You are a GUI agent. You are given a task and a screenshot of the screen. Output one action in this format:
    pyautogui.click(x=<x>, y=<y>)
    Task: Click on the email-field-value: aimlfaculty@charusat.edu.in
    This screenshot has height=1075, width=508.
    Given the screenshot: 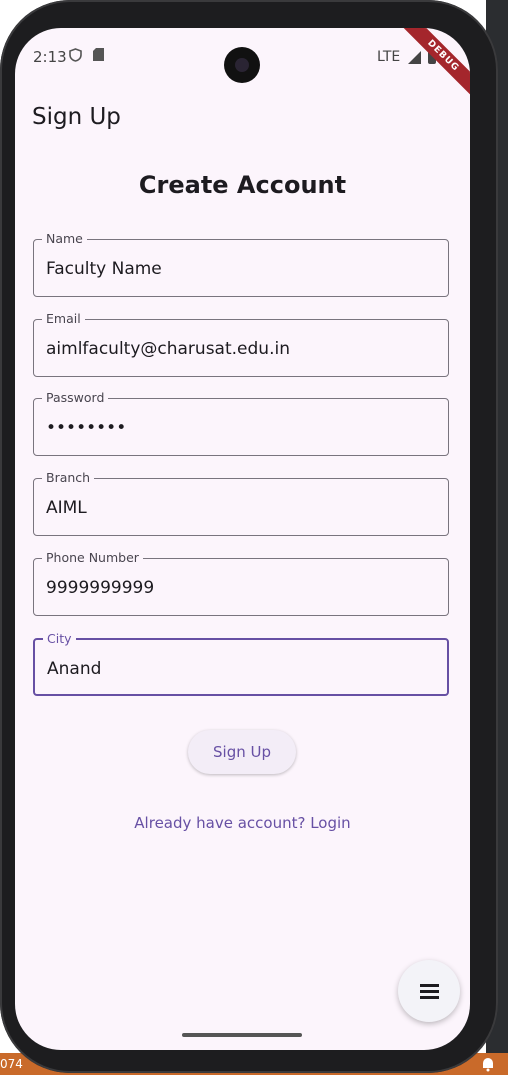 What is the action you would take?
    pyautogui.click(x=168, y=349)
    